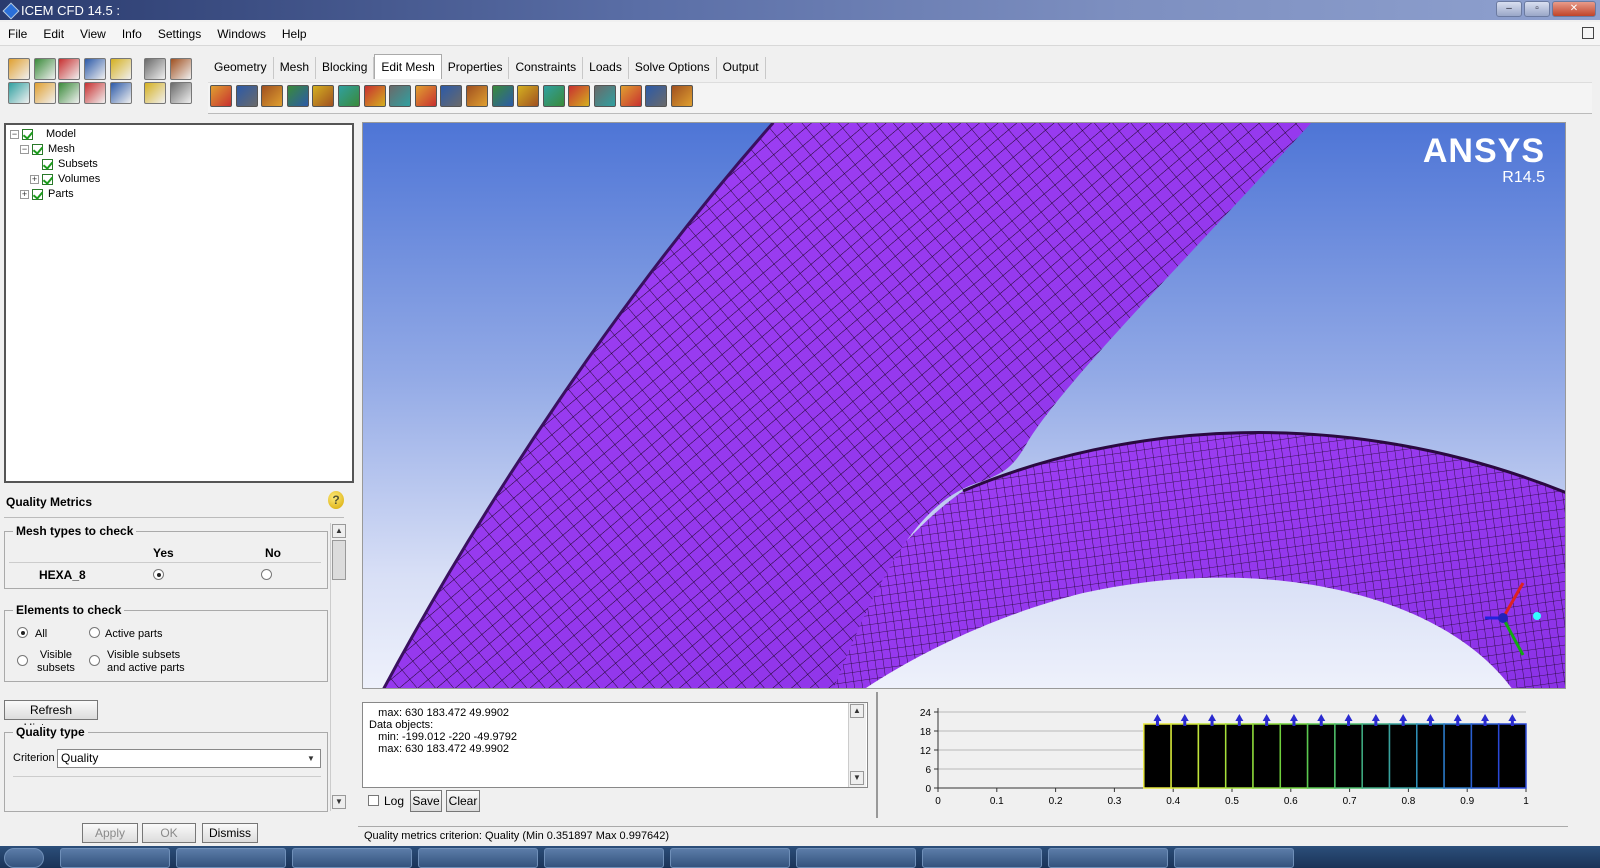  What do you see at coordinates (95, 93) in the screenshot?
I see `hex-view-icon` at bounding box center [95, 93].